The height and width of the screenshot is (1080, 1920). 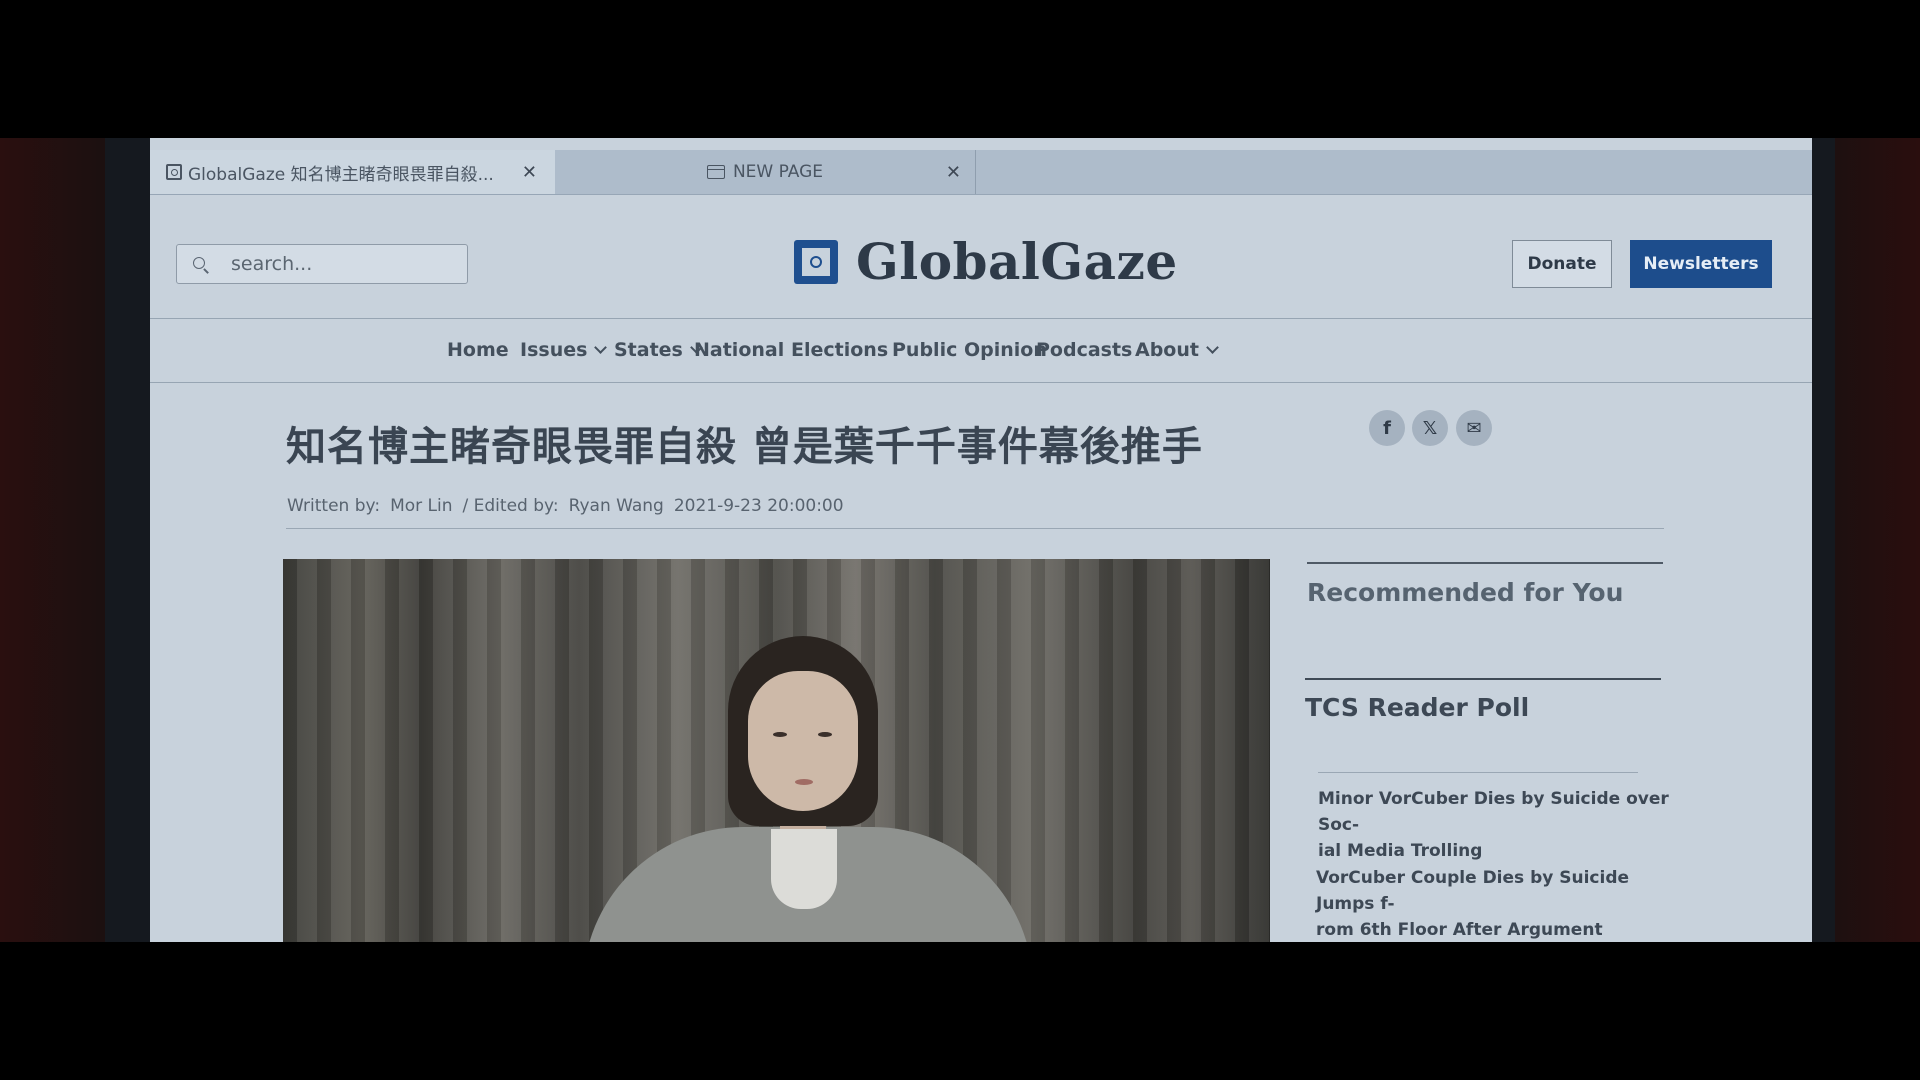 I want to click on nav-label: Elections, so click(x=840, y=350).